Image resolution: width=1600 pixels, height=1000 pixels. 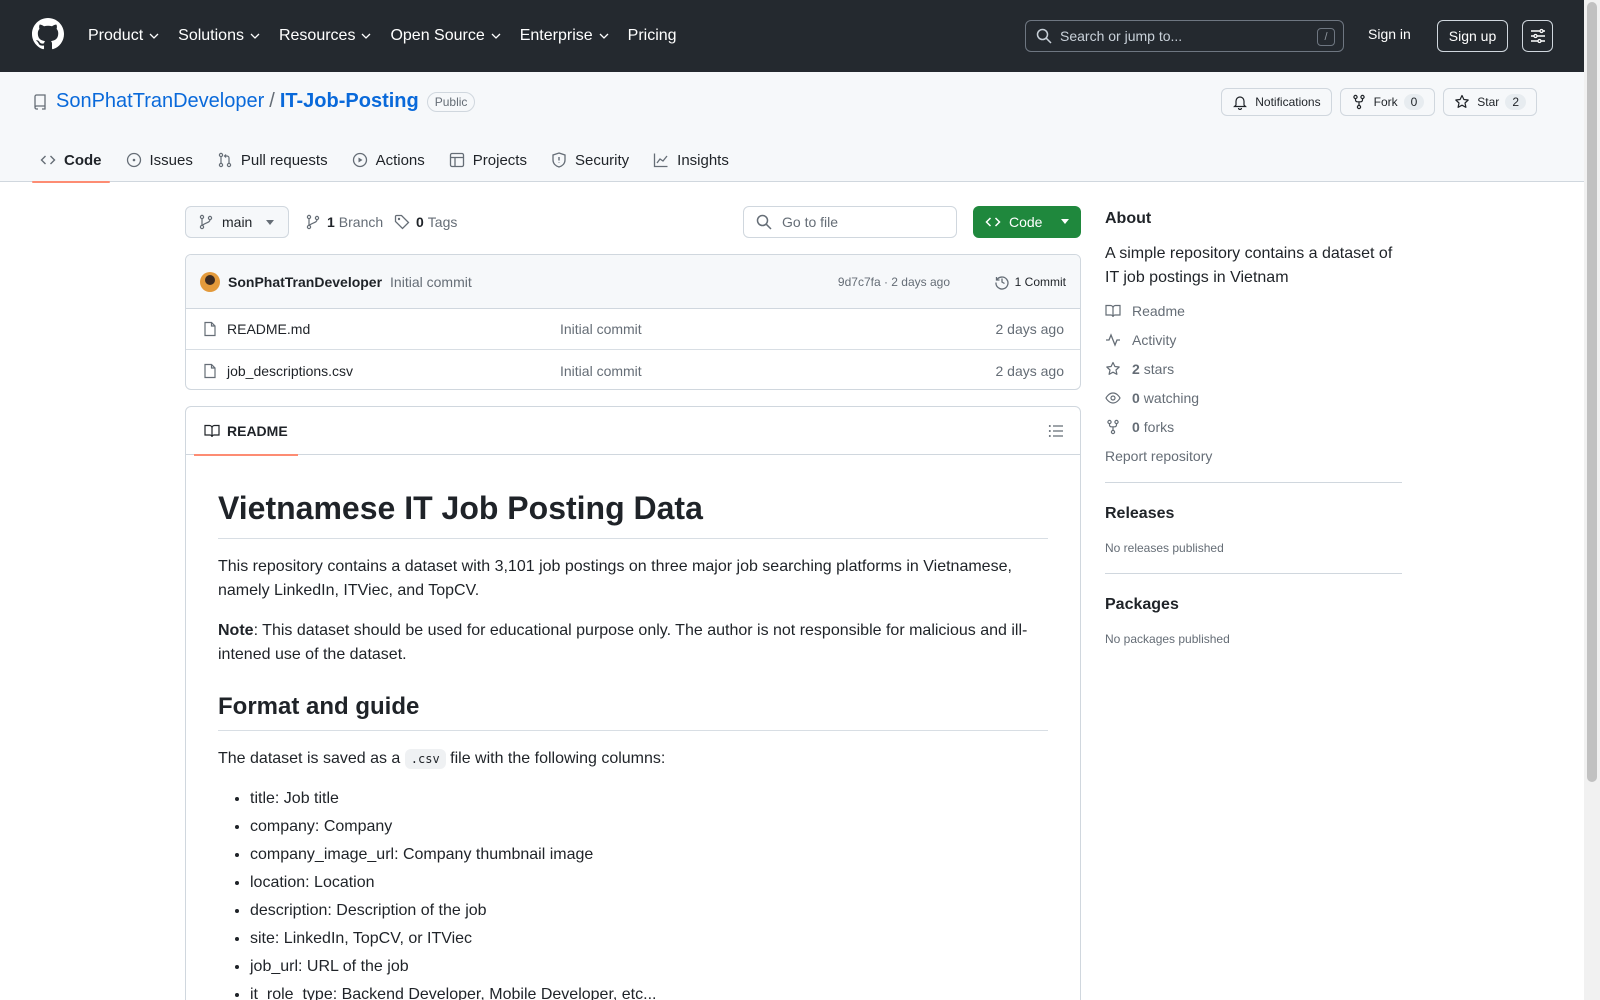 I want to click on sign-in-link: Sign in, so click(x=1389, y=34).